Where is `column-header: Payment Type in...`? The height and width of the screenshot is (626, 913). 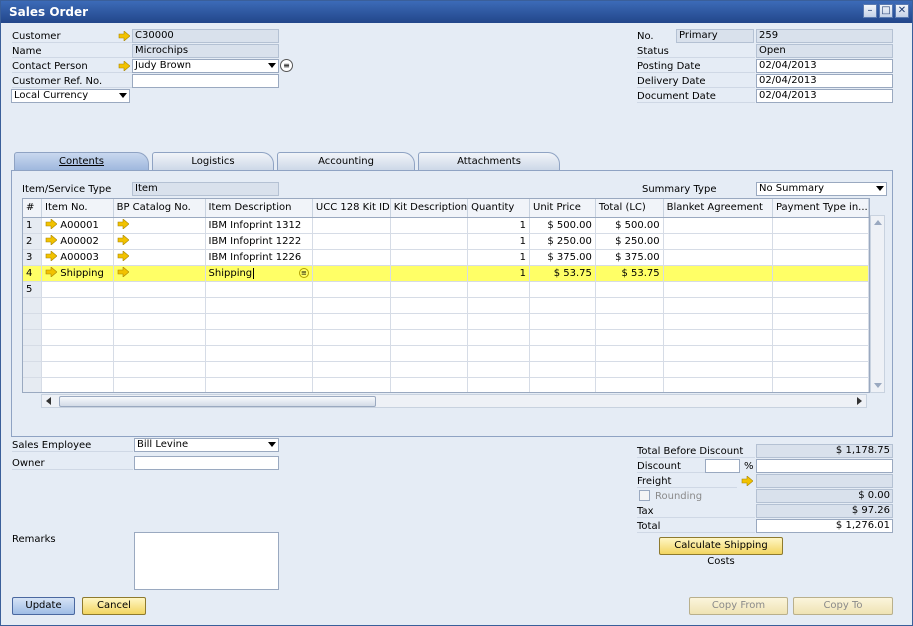
column-header: Payment Type in... is located at coordinates (820, 208).